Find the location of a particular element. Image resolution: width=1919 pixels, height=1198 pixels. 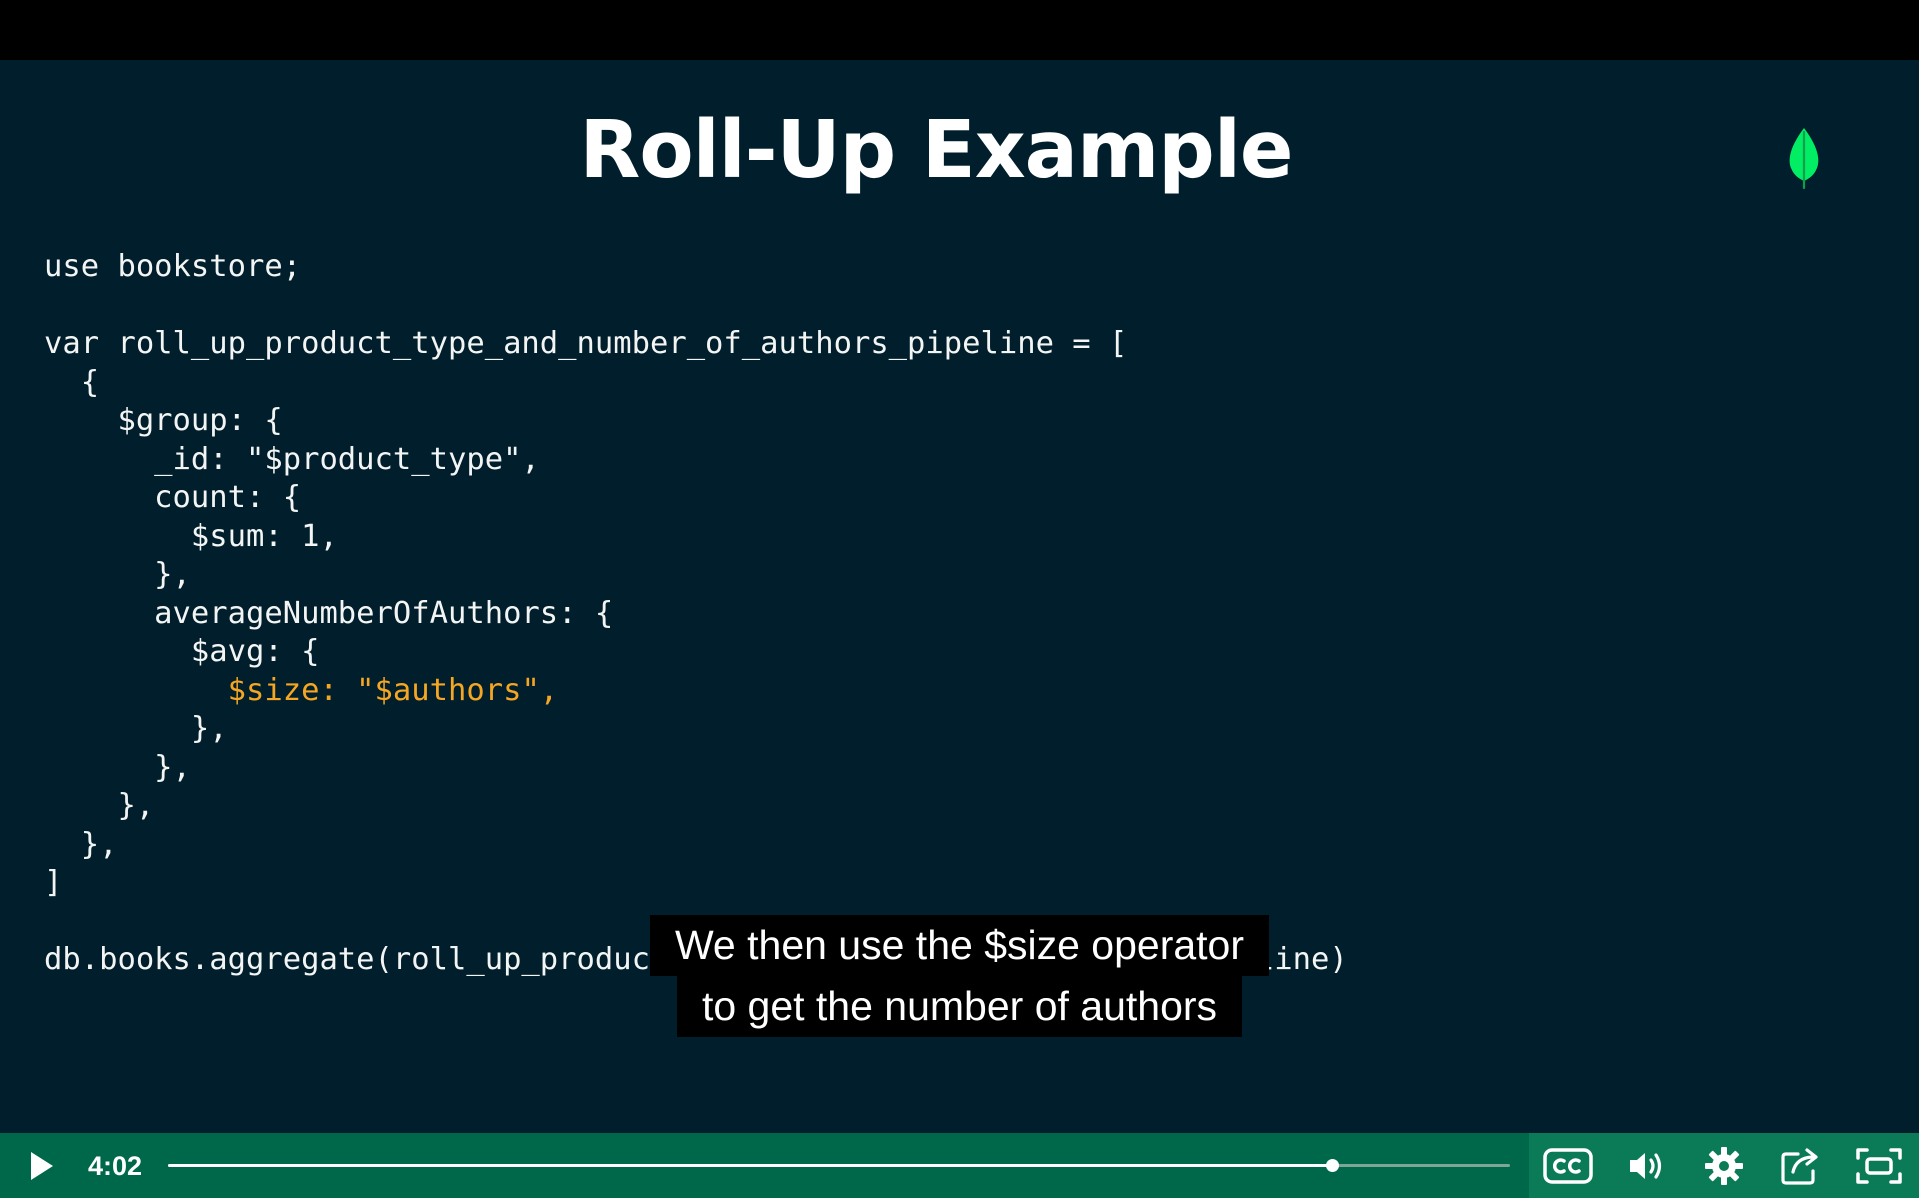

subtitle-line-1: We then use the $size operator is located at coordinates (959, 945).